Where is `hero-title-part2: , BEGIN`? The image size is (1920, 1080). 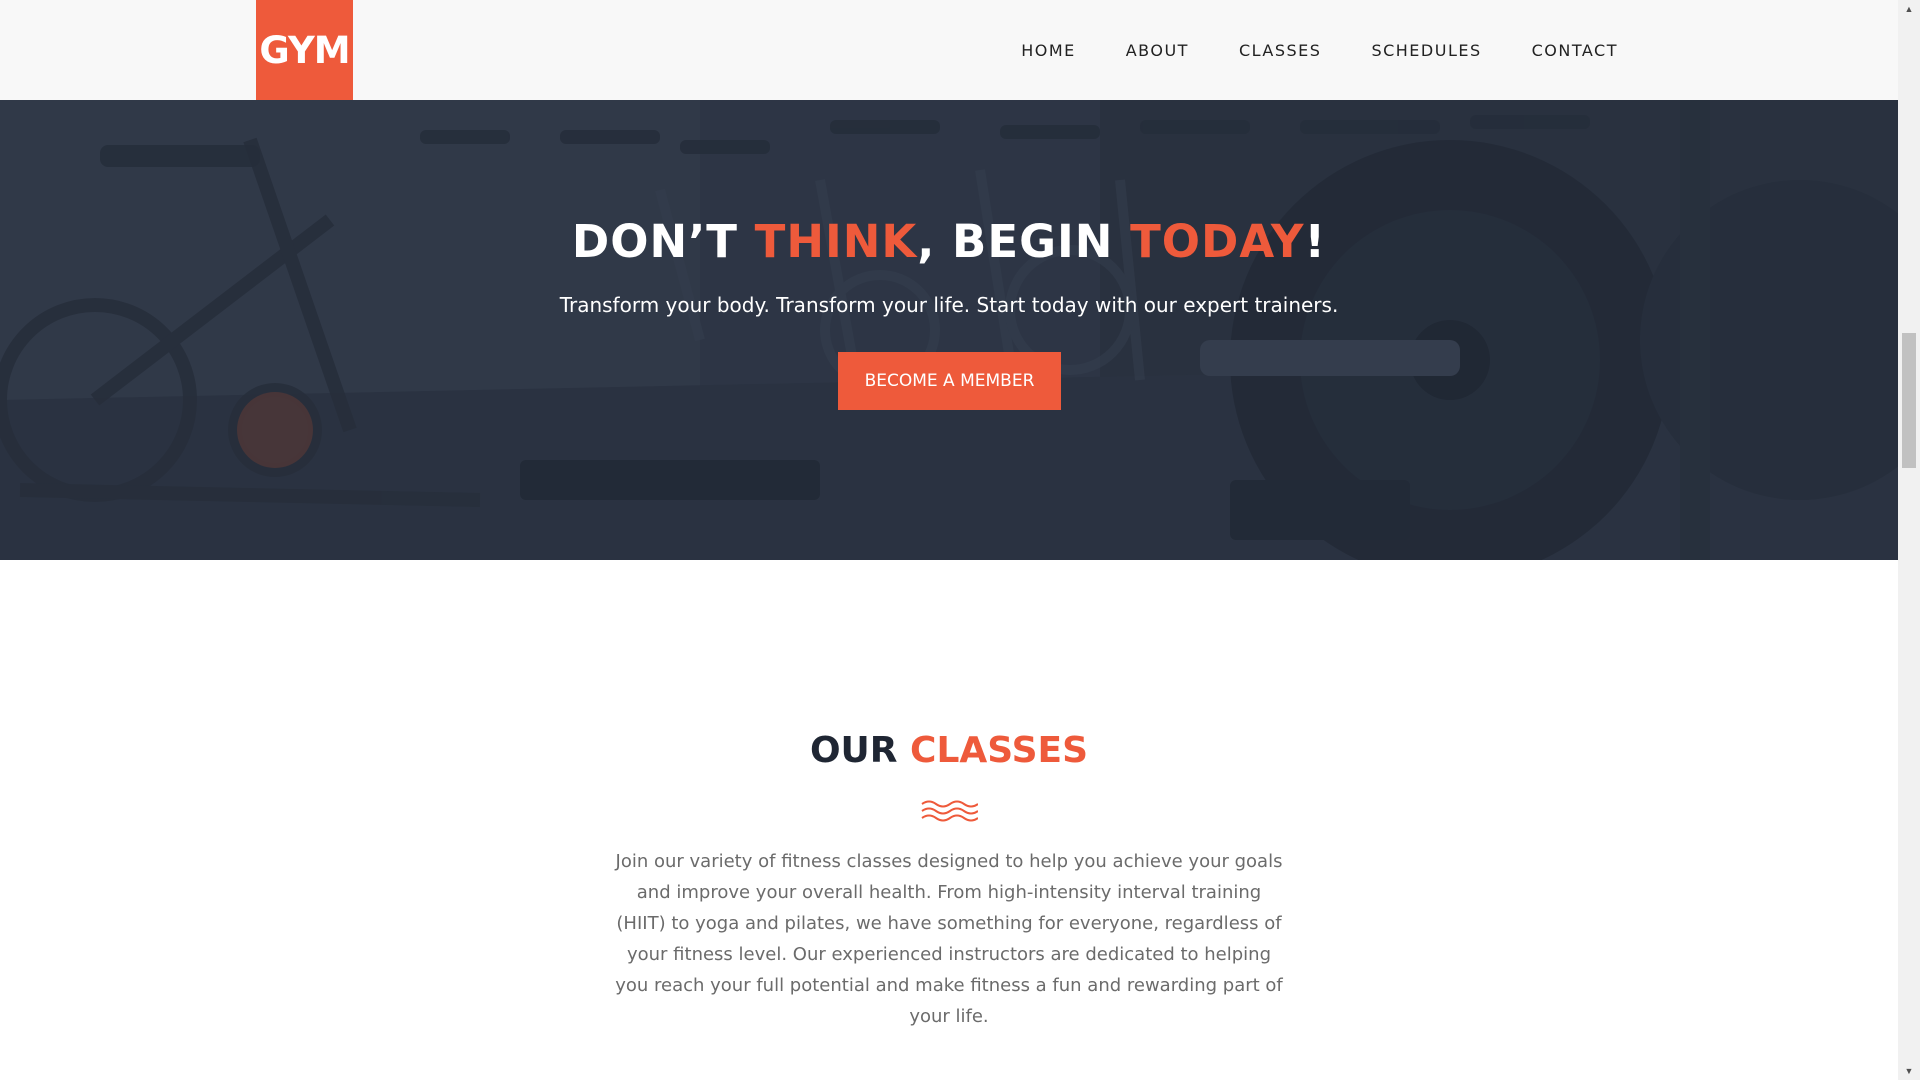
hero-title-part2: , BEGIN is located at coordinates (1024, 241).